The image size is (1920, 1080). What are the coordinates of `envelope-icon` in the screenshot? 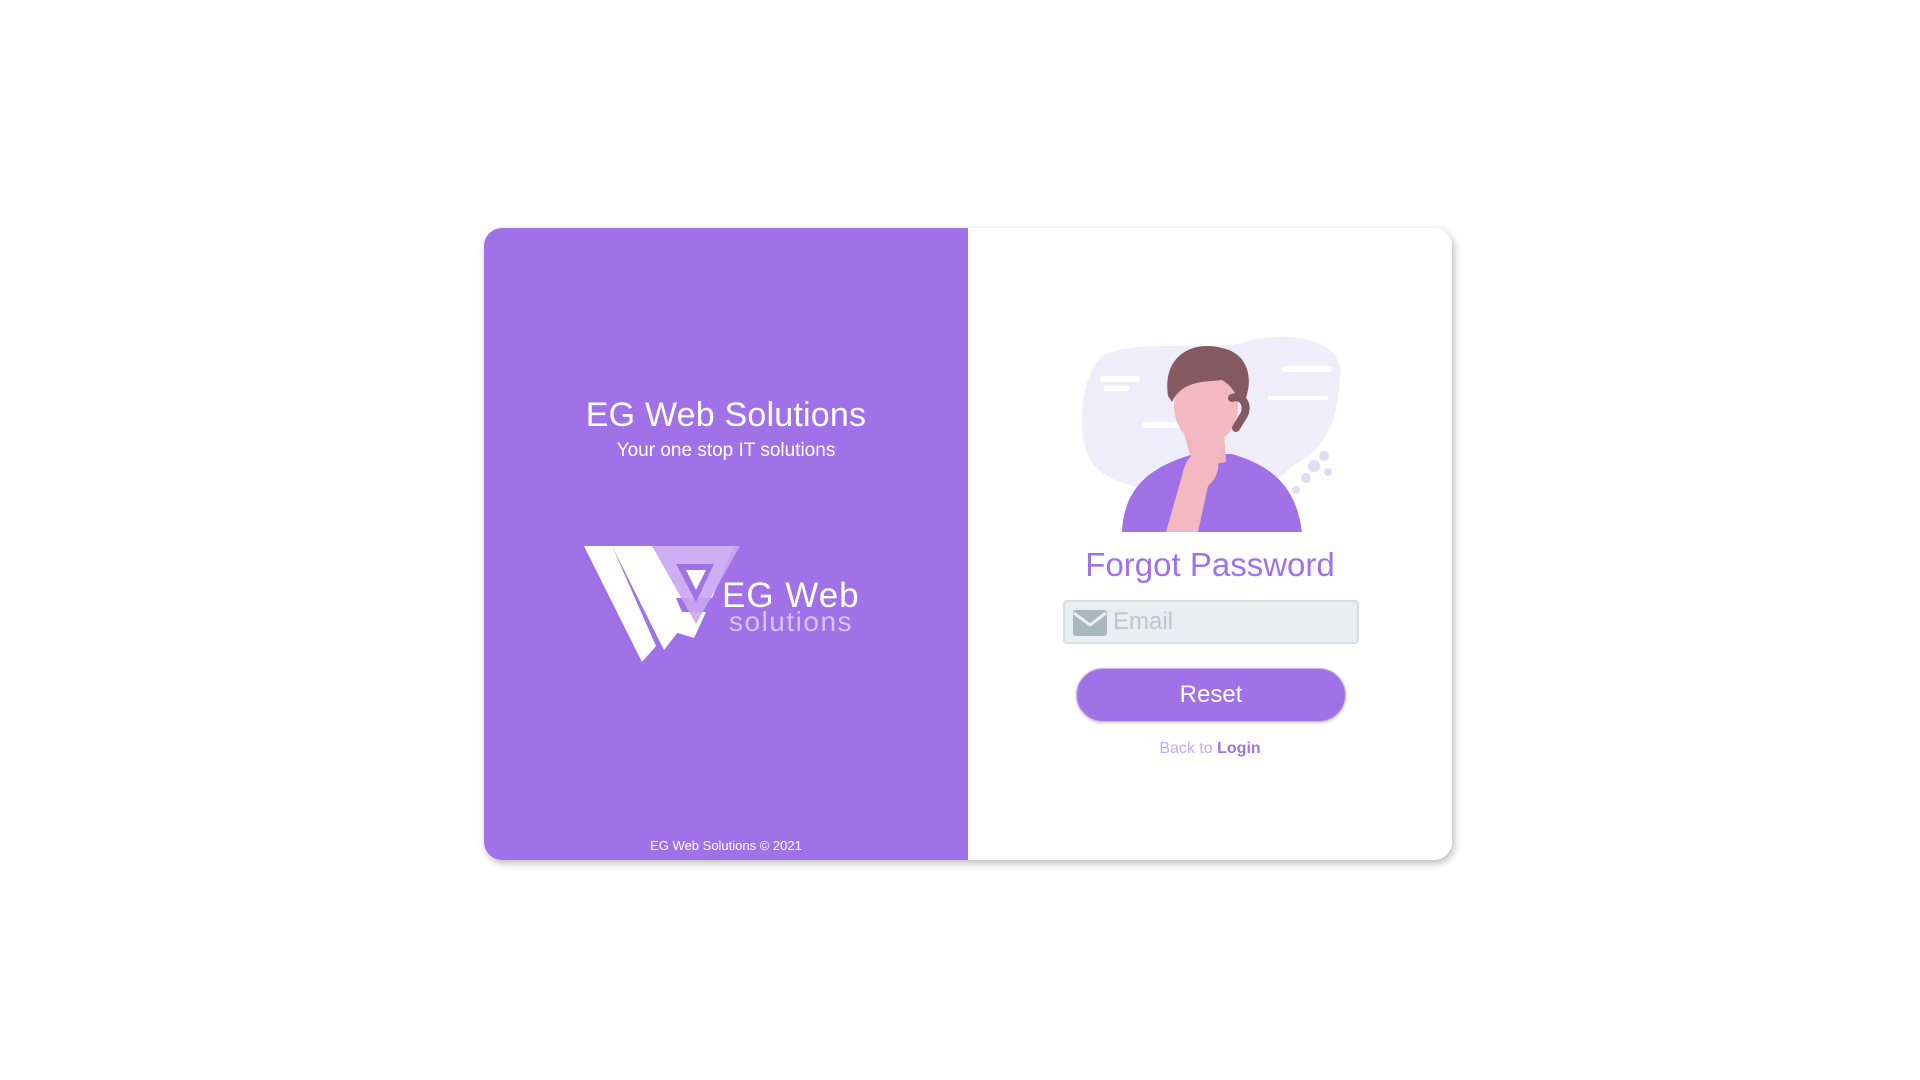 It's located at (1090, 623).